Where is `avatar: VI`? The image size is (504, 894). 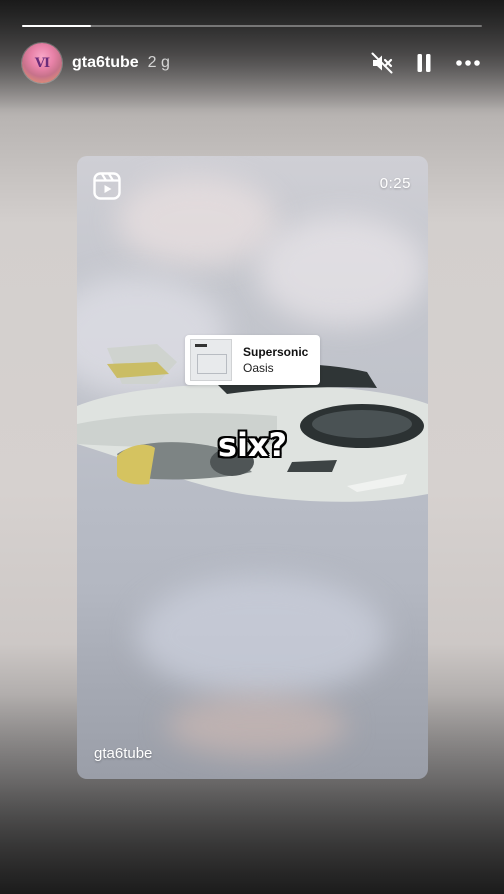
avatar: VI is located at coordinates (42, 63).